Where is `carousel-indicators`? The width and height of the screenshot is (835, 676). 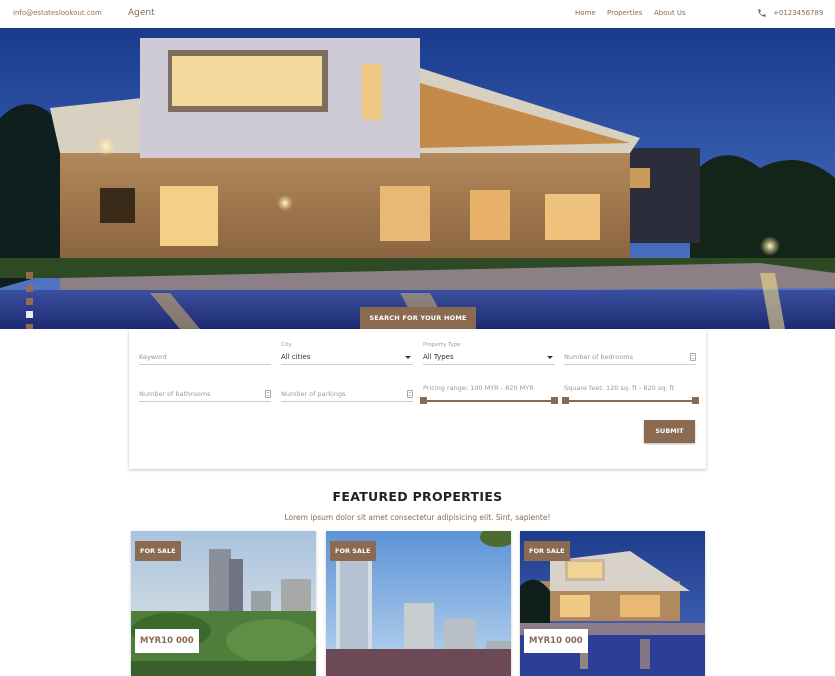
carousel-indicators is located at coordinates (29, 300).